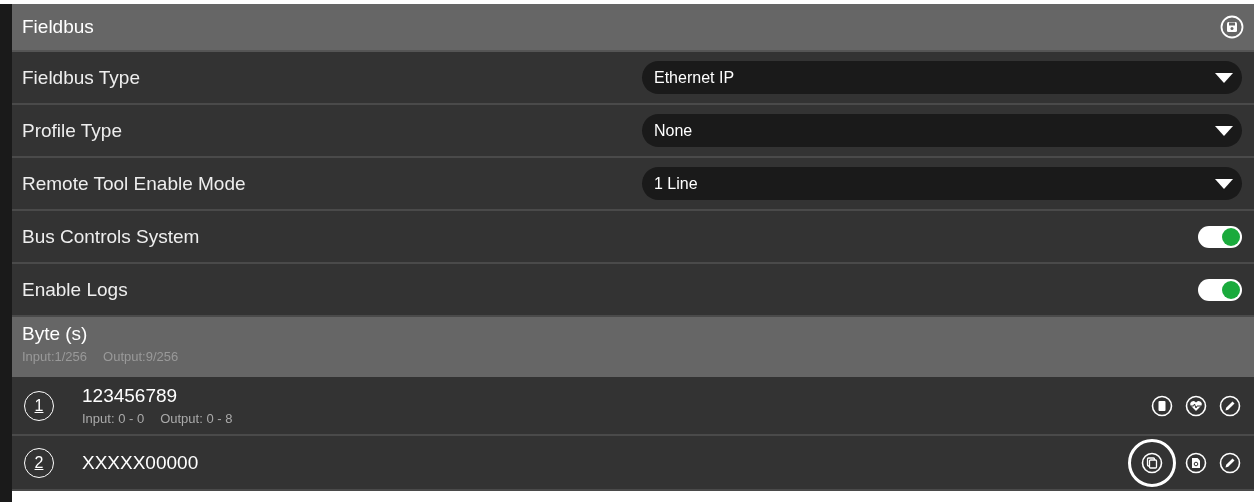  What do you see at coordinates (942, 130) in the screenshot?
I see `dropdown: None` at bounding box center [942, 130].